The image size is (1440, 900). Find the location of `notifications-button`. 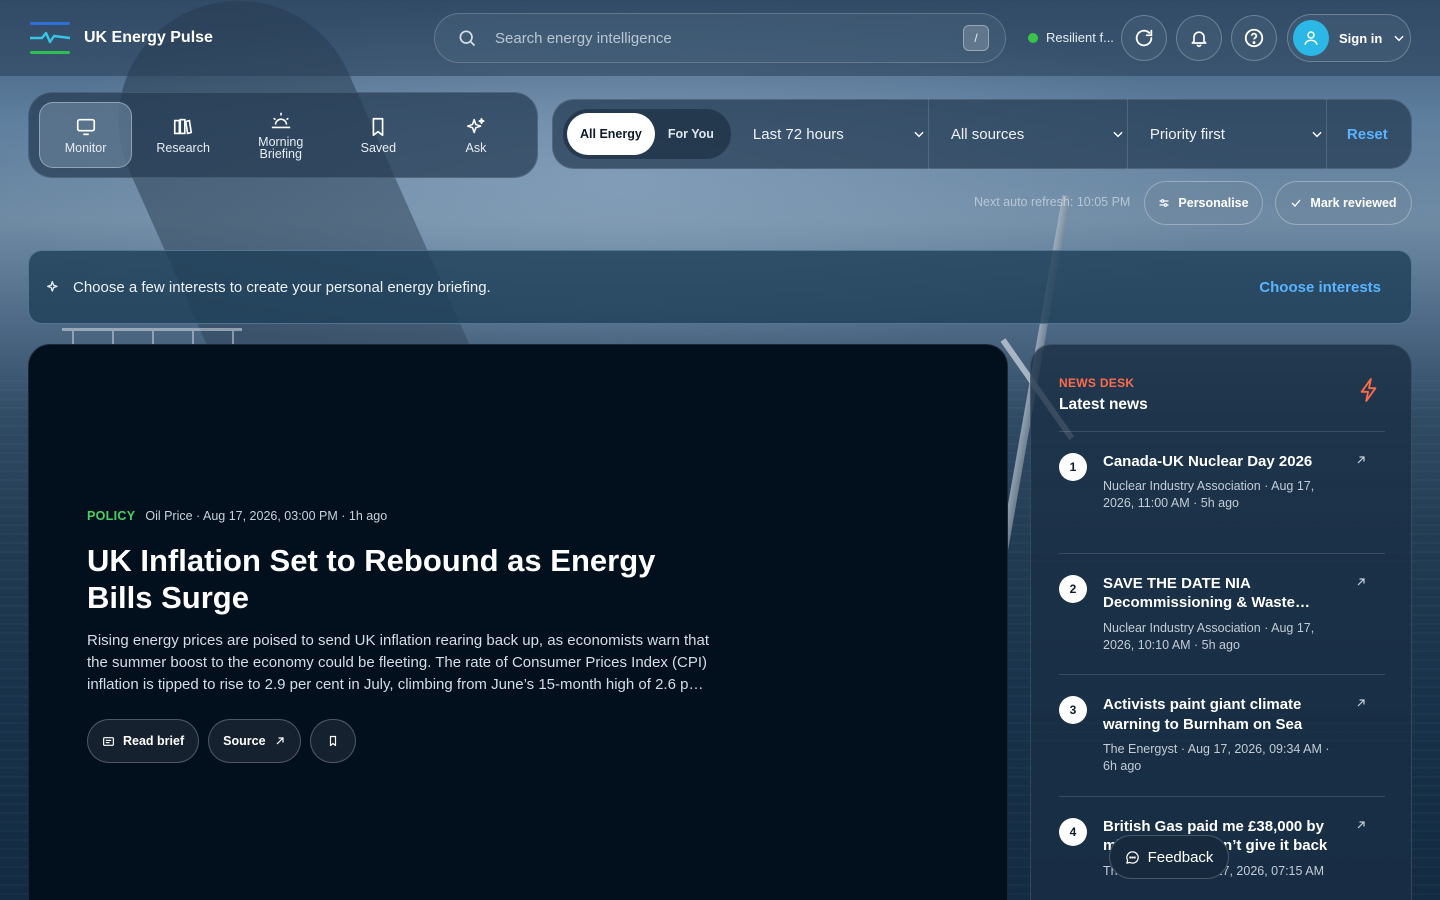

notifications-button is located at coordinates (1199, 38).